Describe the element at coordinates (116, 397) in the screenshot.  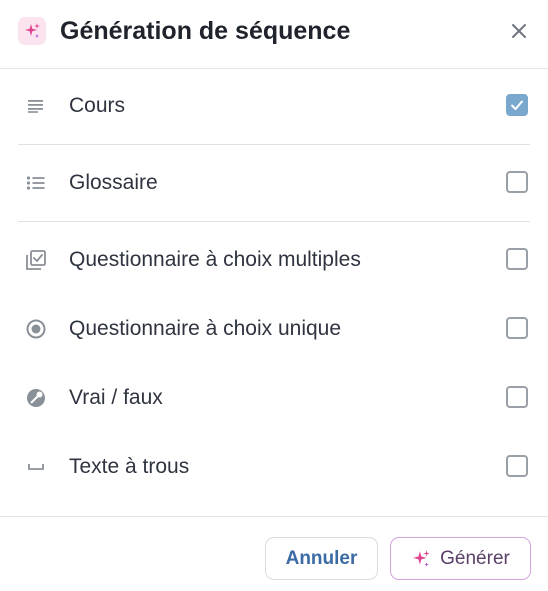
I see `option-label: Vrai / faux` at that location.